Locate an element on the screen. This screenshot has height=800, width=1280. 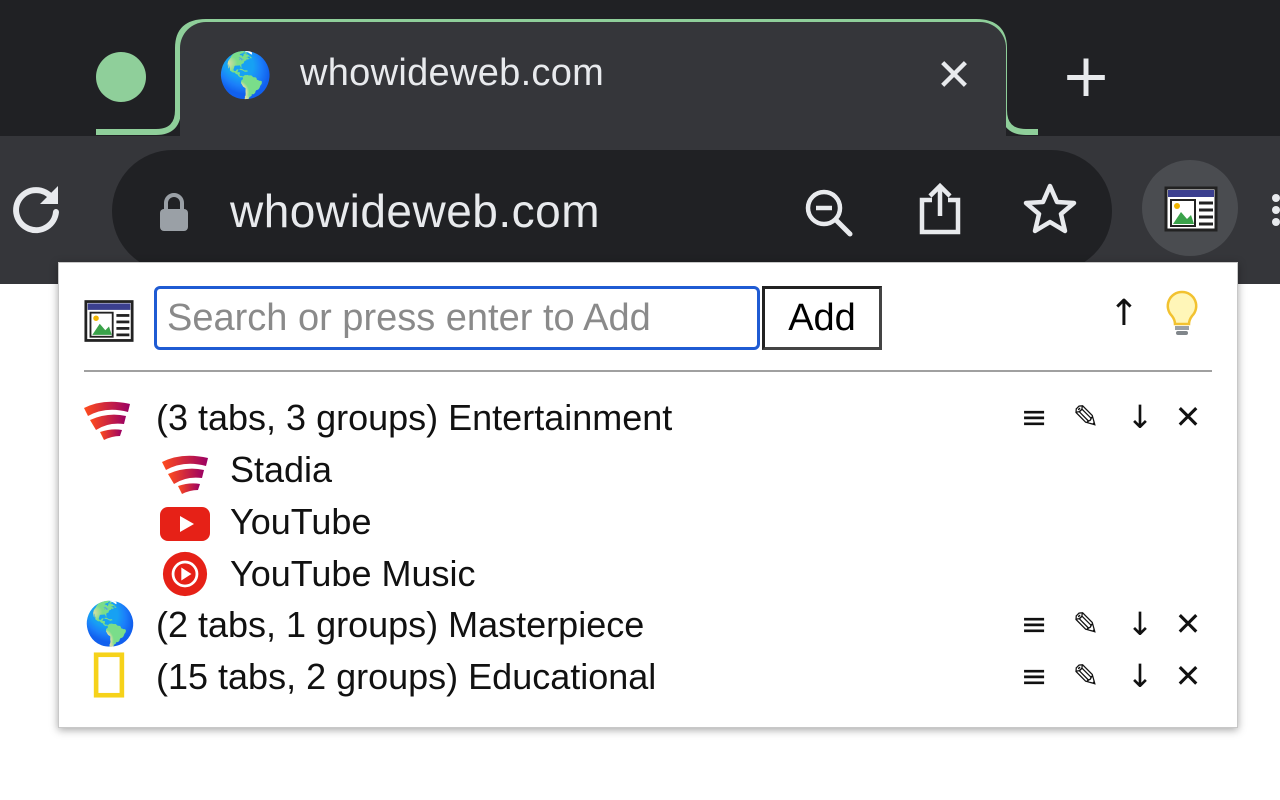
tab-item-stadia: Stadia is located at coordinates (281, 470).